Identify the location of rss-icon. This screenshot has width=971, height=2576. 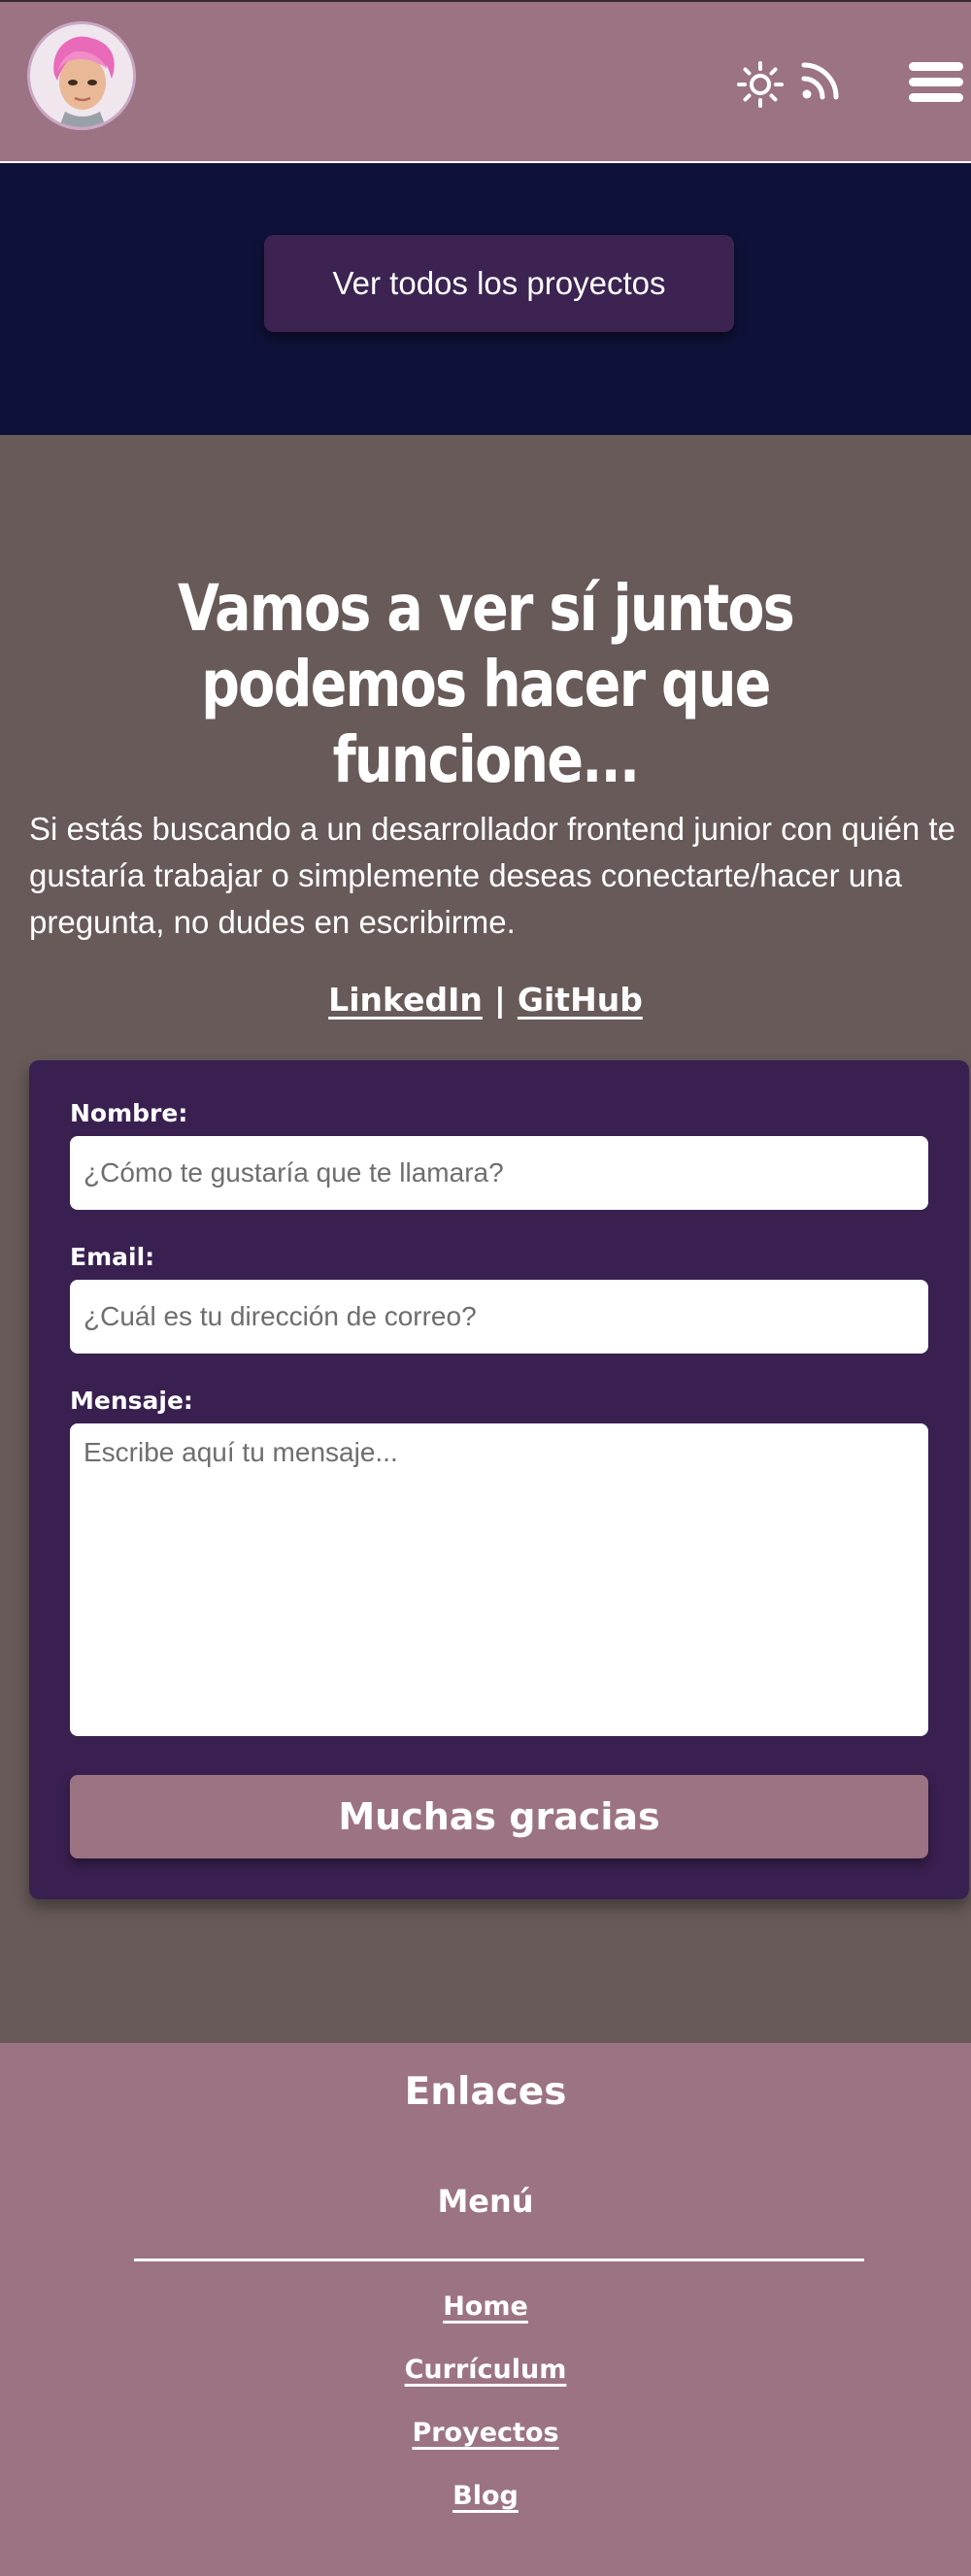
(820, 80).